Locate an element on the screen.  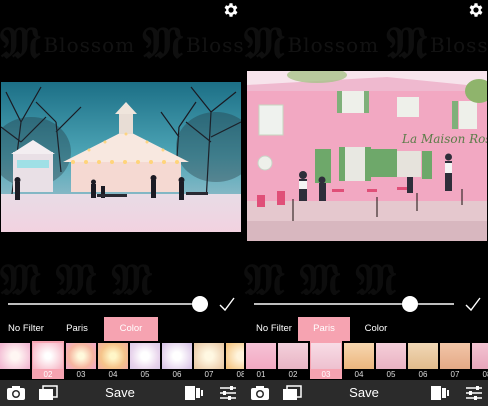
filter-thumbnail-strip: 01 02 03 04 05 06 07 08 is located at coordinates (366, 360).